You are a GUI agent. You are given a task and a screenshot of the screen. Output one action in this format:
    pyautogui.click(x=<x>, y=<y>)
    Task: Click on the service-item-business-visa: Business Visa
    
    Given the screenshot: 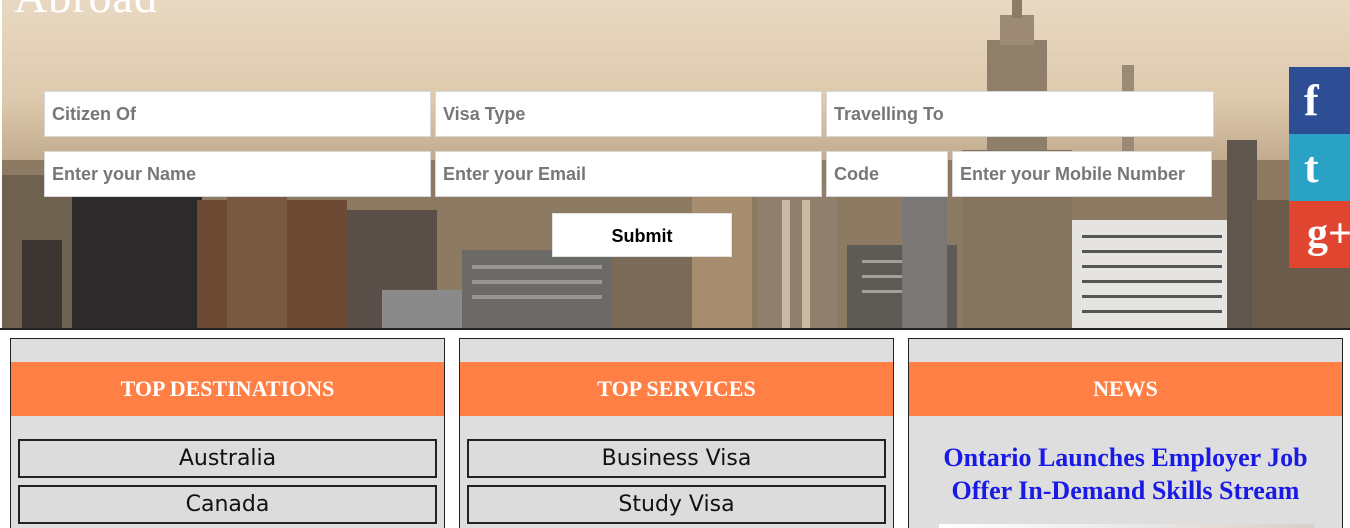 What is the action you would take?
    pyautogui.click(x=676, y=458)
    